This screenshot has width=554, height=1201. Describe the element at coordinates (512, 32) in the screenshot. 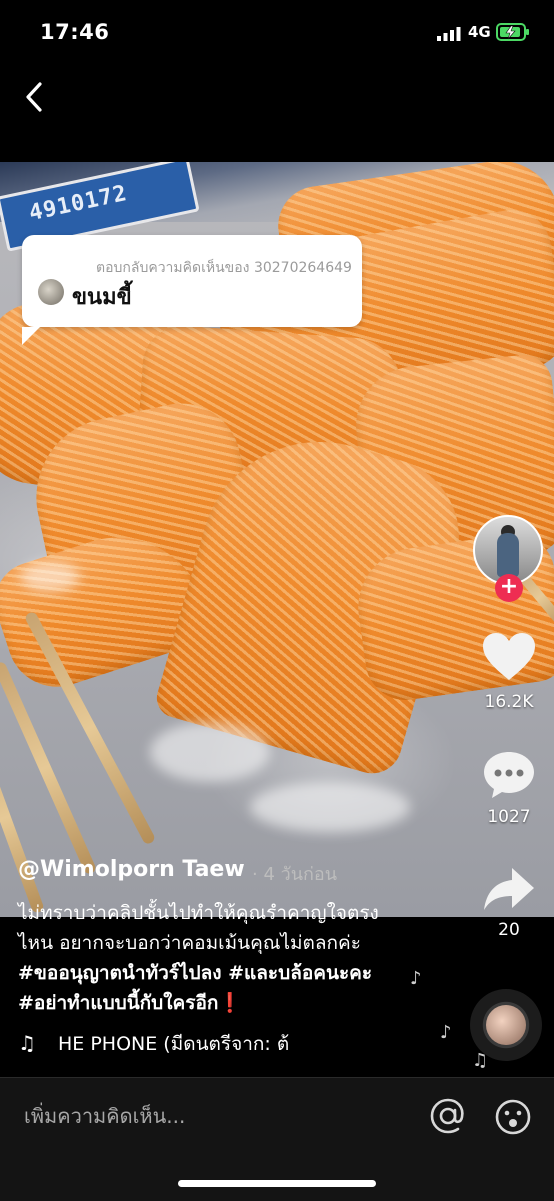

I see `battery-charging-icon` at that location.